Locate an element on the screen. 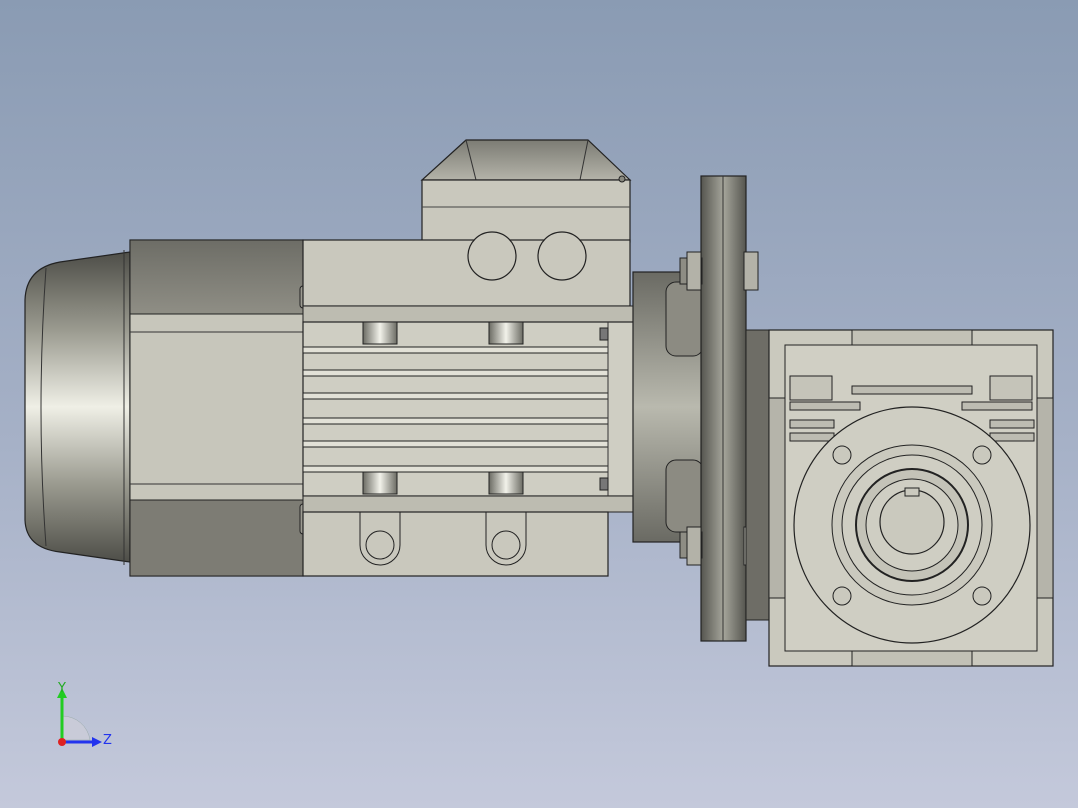 The width and height of the screenshot is (1078, 808). rear-housing is located at coordinates (222, 408).